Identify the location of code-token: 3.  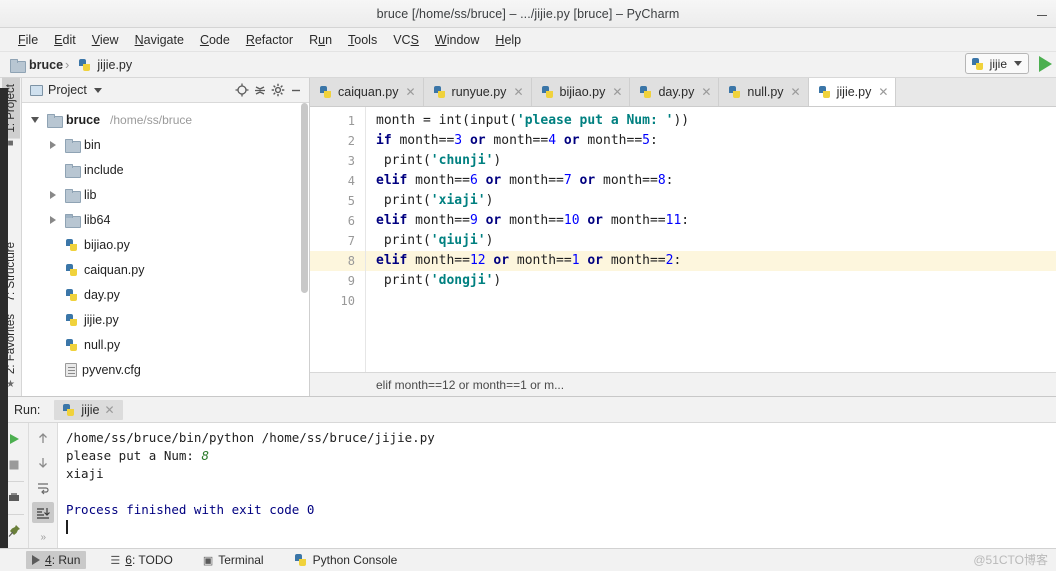
(458, 140).